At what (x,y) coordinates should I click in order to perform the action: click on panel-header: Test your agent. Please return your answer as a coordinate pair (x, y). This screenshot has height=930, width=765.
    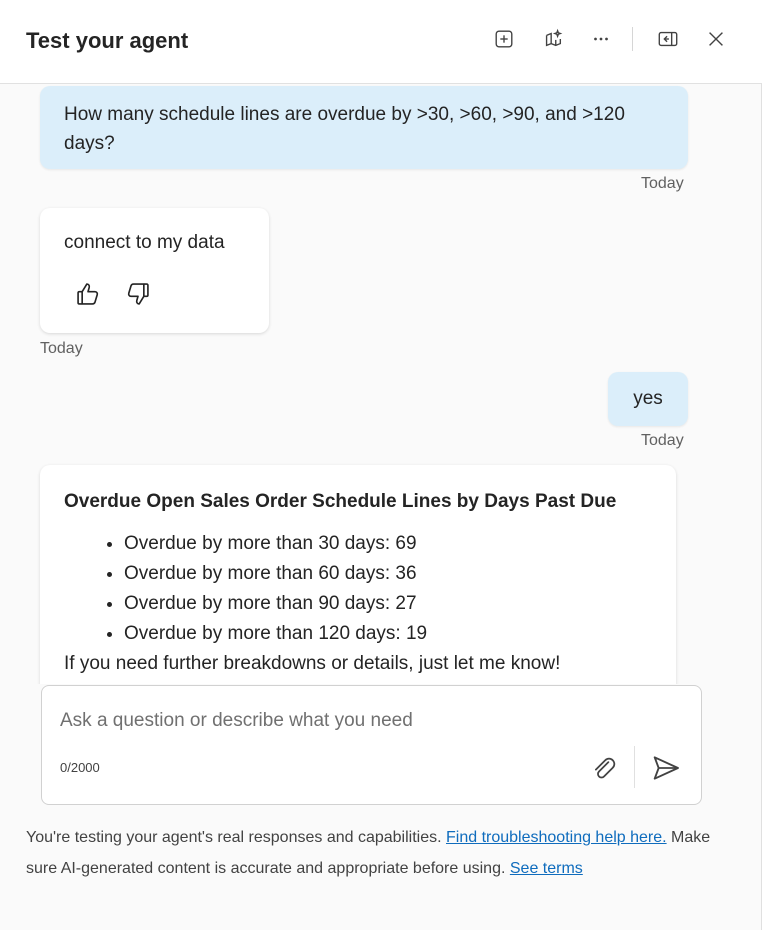
    Looking at the image, I should click on (381, 42).